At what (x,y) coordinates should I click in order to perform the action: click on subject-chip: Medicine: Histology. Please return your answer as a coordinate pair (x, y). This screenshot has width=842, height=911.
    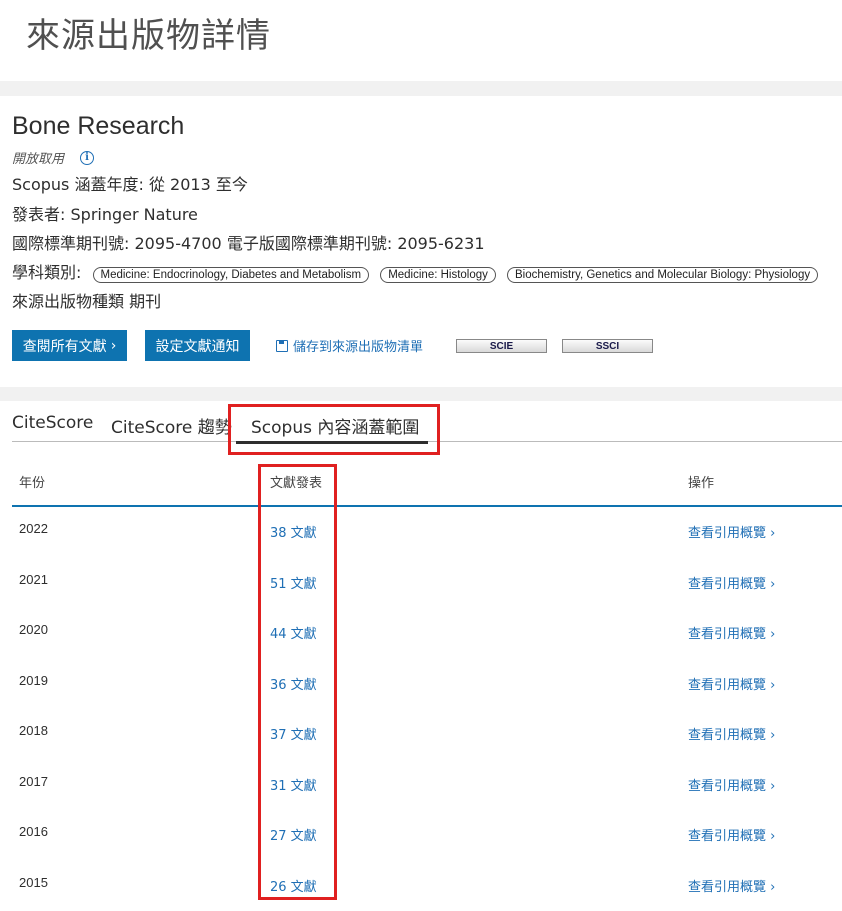
    Looking at the image, I should click on (438, 275).